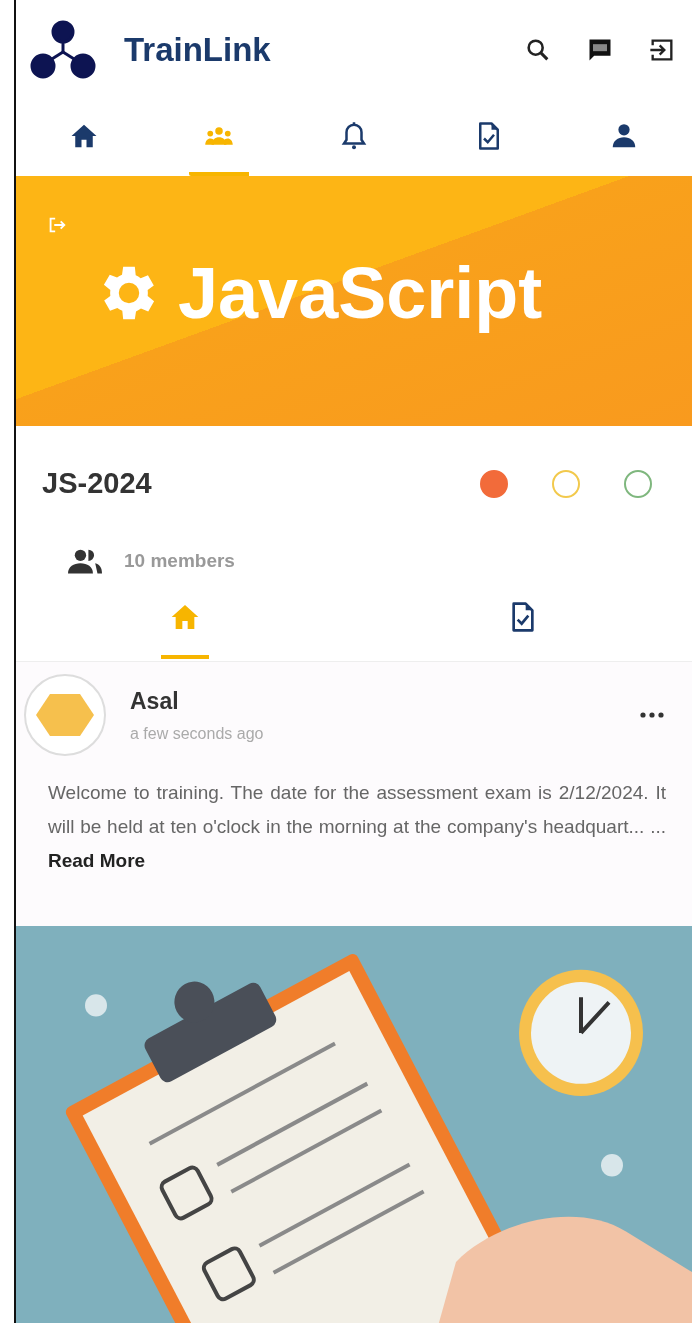 The image size is (692, 1323). What do you see at coordinates (155, 701) in the screenshot?
I see `author-name: Asal` at bounding box center [155, 701].